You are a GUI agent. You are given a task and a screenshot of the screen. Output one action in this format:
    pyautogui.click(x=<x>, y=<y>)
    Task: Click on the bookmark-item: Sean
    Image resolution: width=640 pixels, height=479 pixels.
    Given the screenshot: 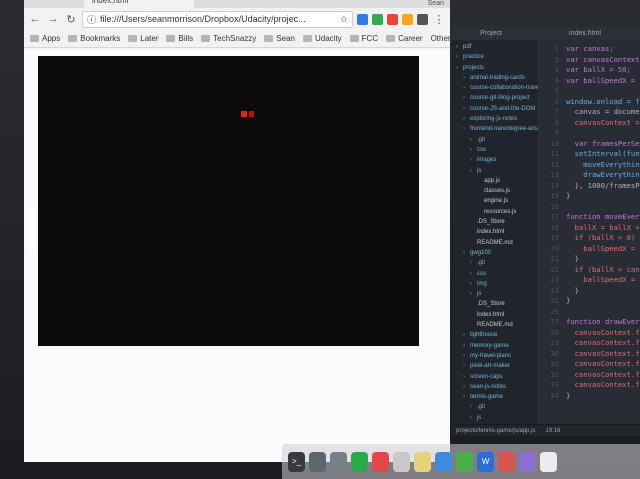 What is the action you would take?
    pyautogui.click(x=279, y=38)
    